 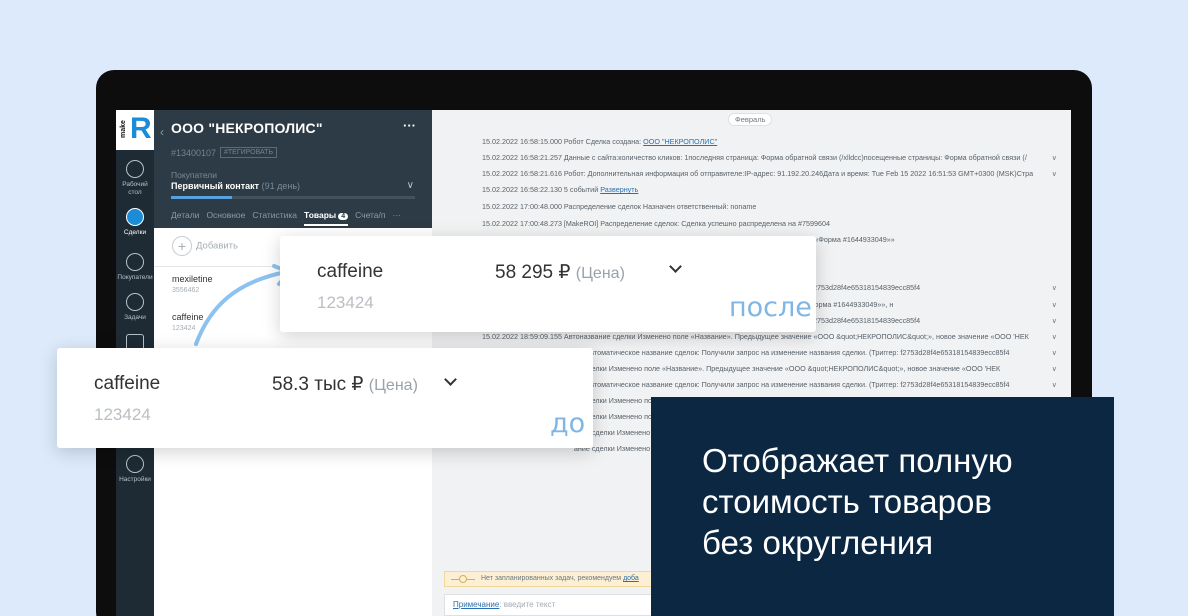 What do you see at coordinates (568, 423) in the screenshot?
I see `before-stamp: до` at bounding box center [568, 423].